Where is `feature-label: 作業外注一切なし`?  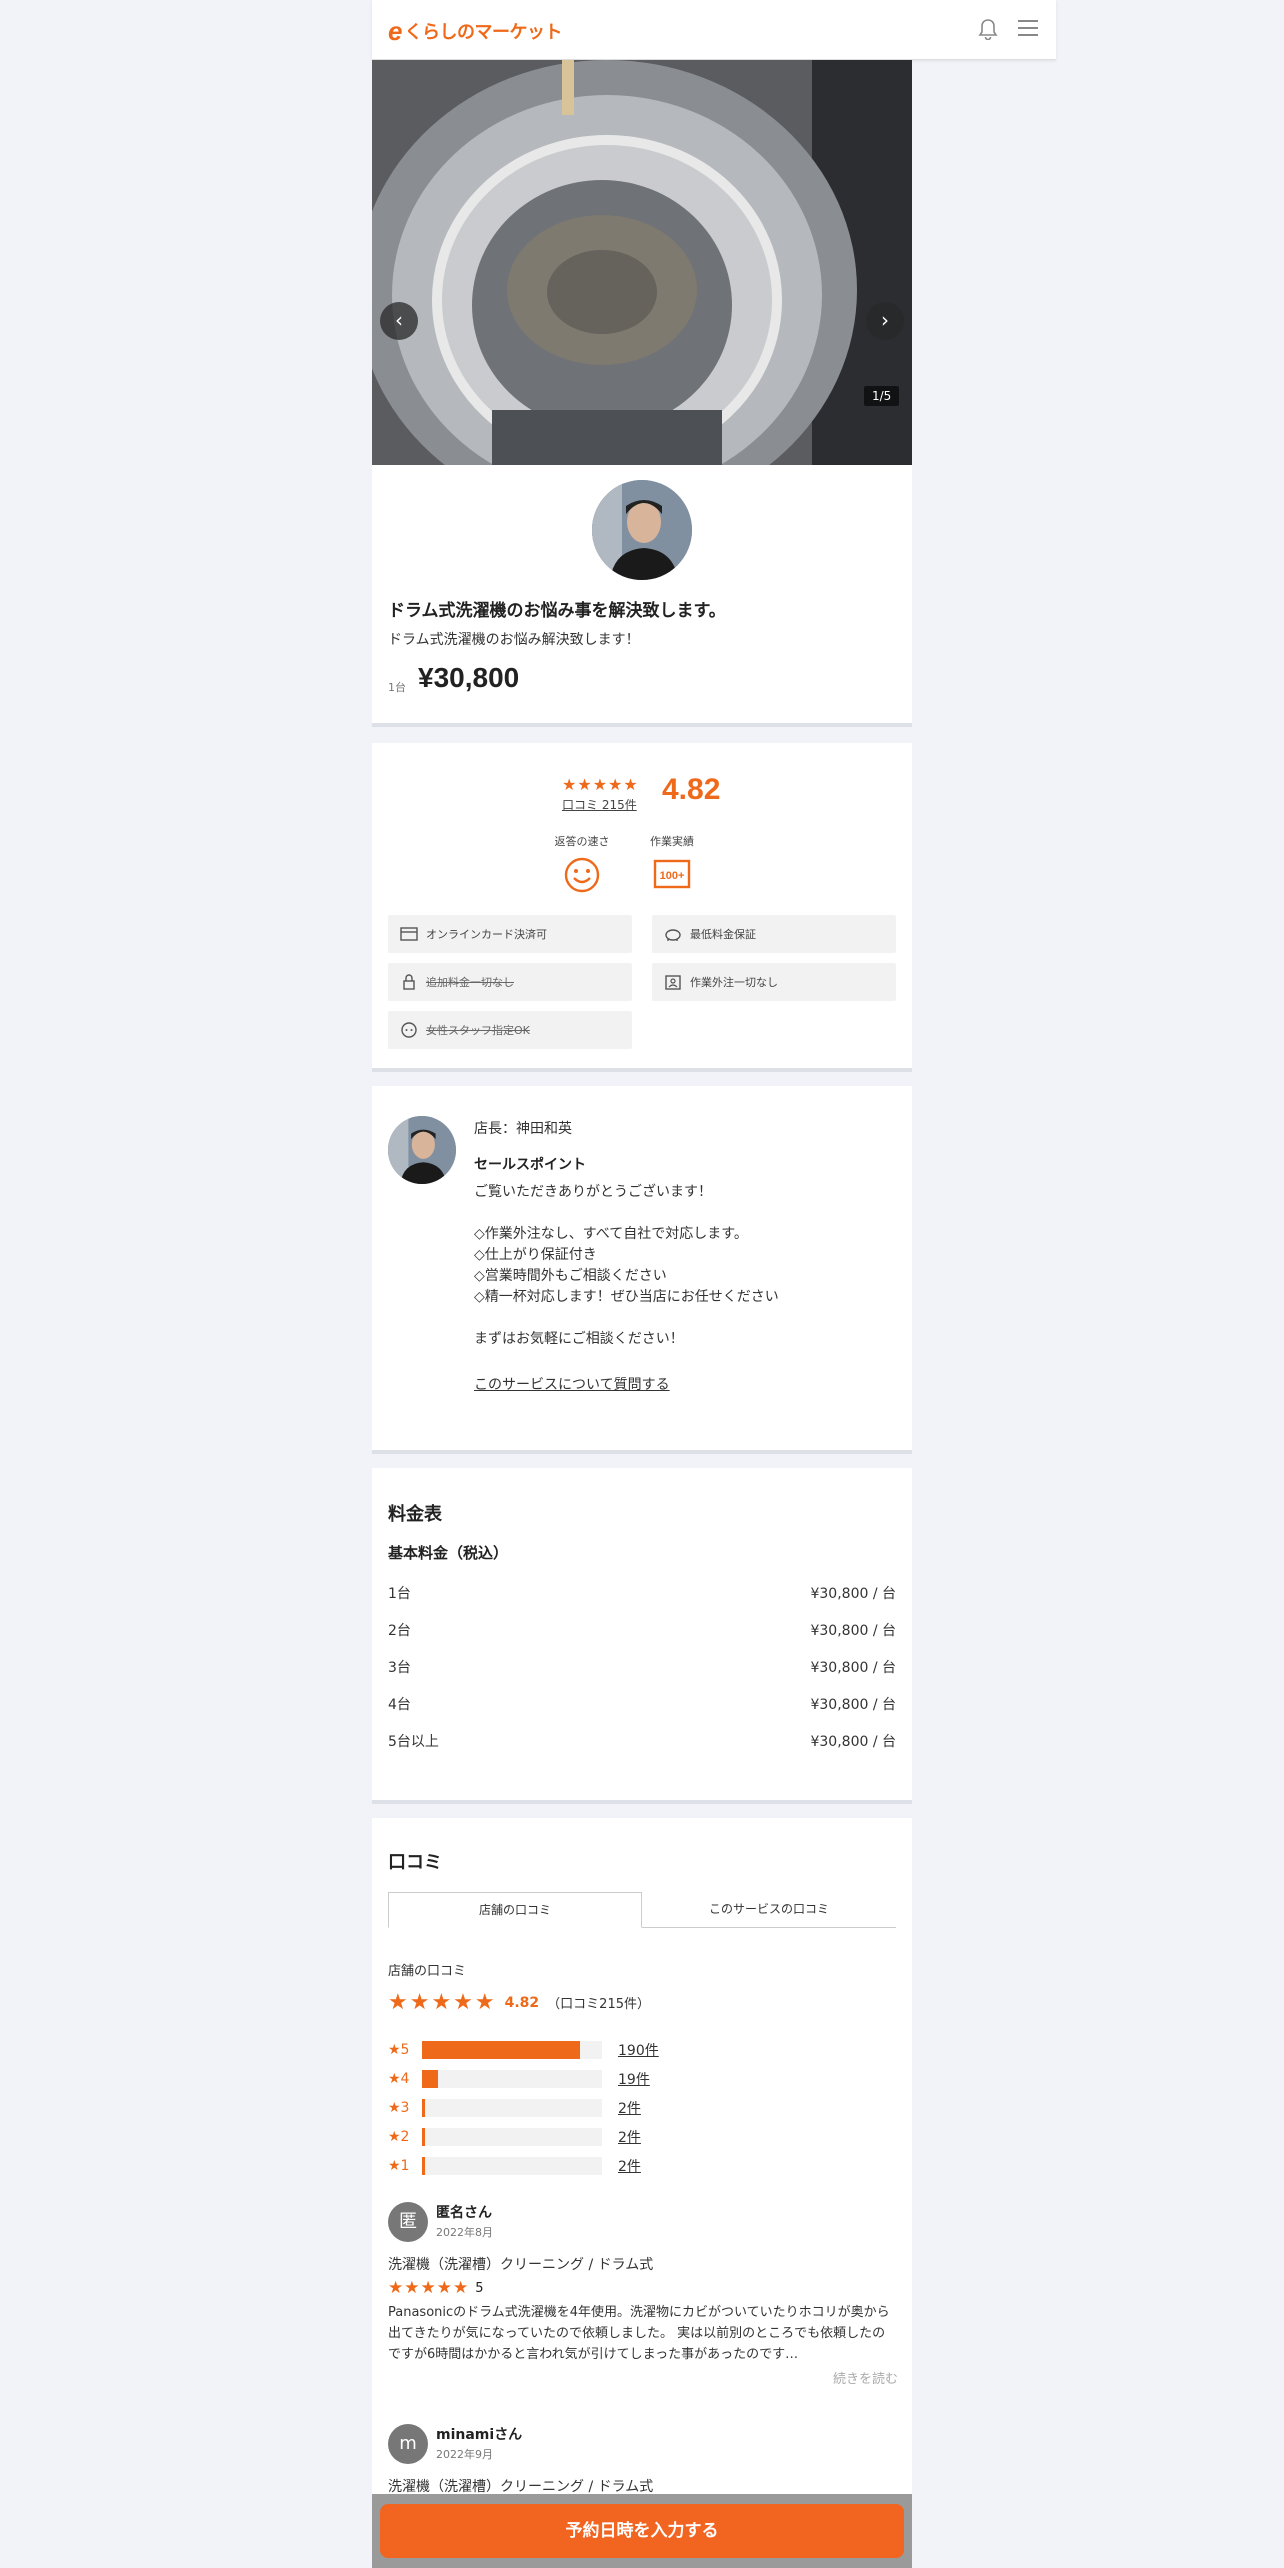 feature-label: 作業外注一切なし is located at coordinates (734, 982).